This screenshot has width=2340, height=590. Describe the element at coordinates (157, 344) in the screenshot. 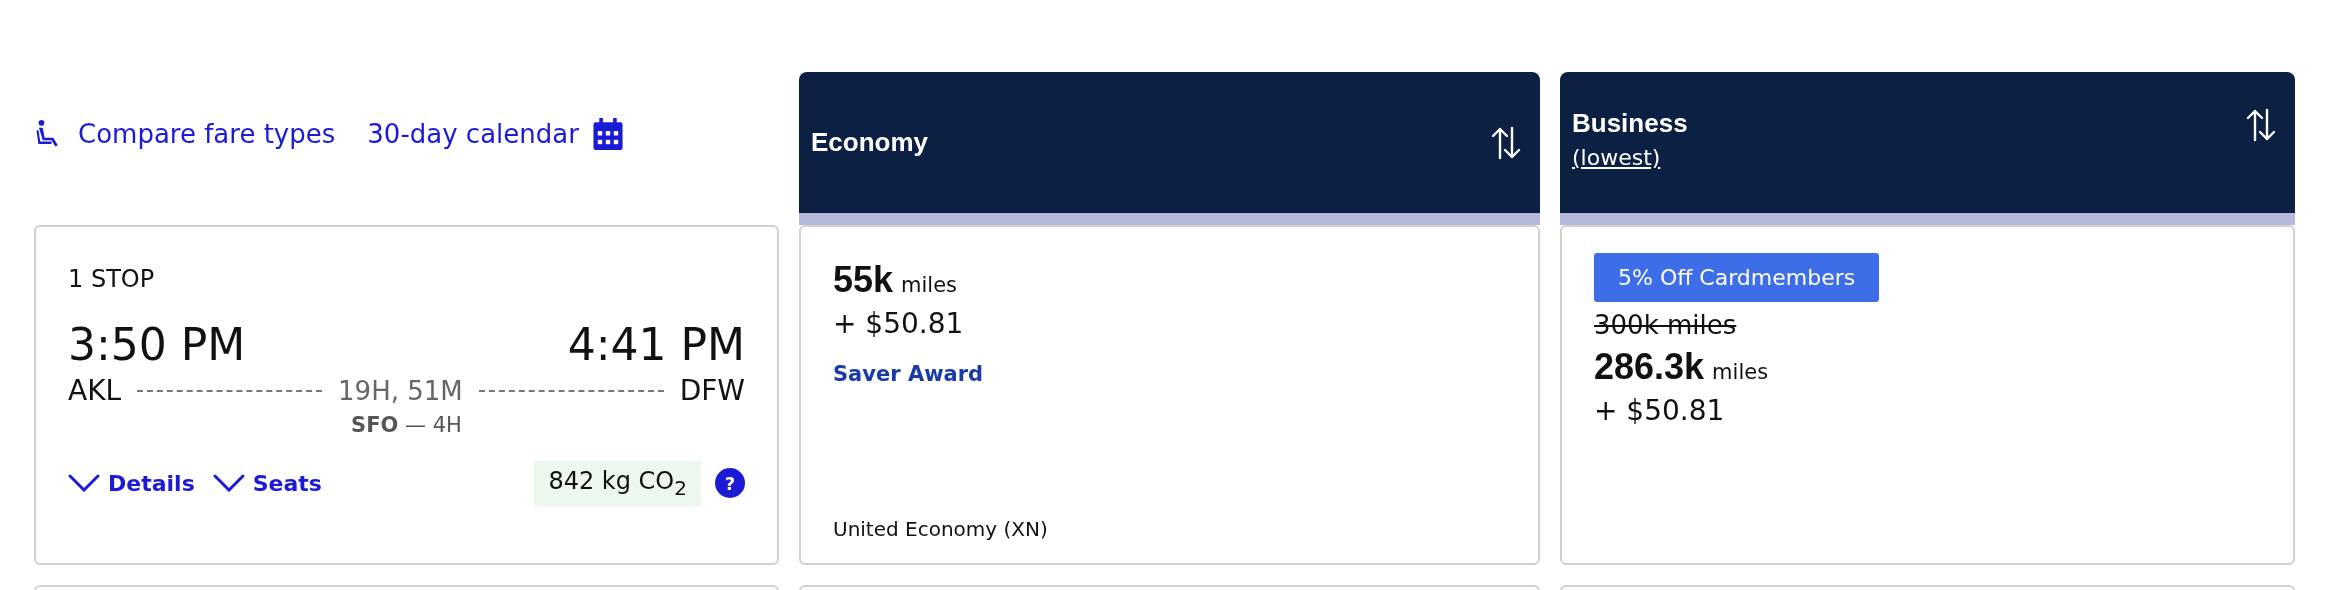

I see `depart-time: 3:50 PM` at that location.